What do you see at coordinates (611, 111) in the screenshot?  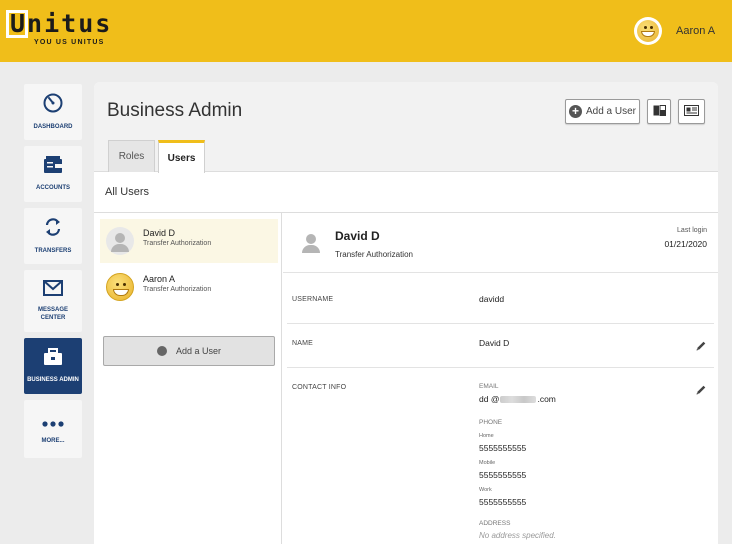 I see `add-user-button-label: Add a User` at bounding box center [611, 111].